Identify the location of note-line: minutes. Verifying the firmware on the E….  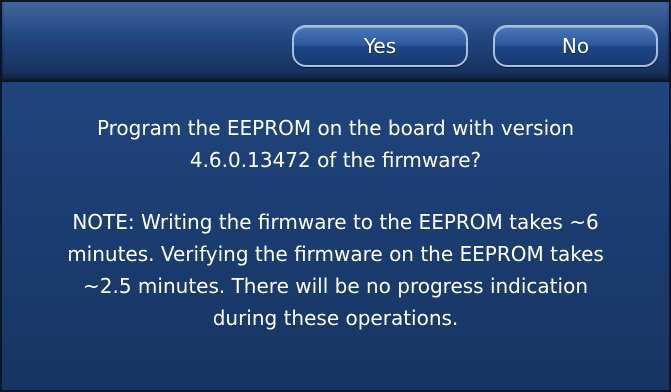
(335, 254).